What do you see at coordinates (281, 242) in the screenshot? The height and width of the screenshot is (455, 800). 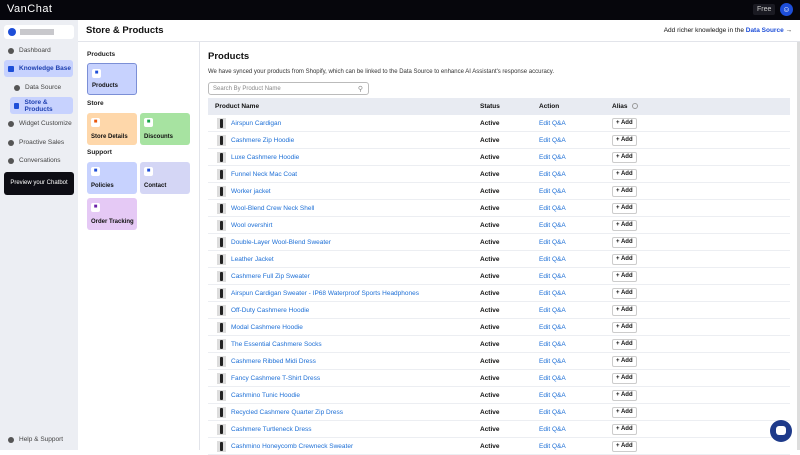 I see `product-name-link: Double-Layer Wool-Blend Sweater` at bounding box center [281, 242].